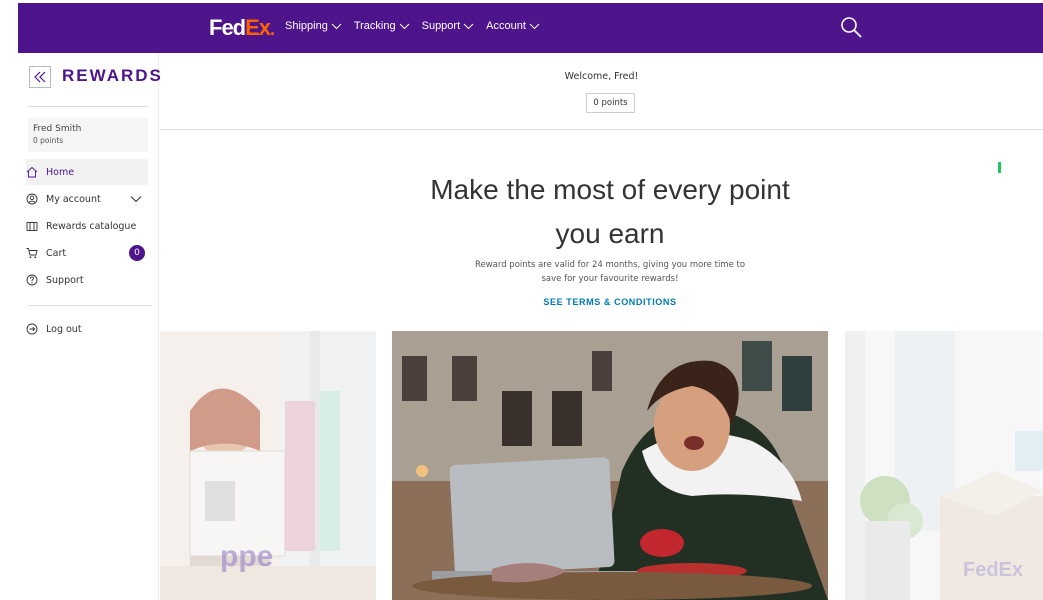 The image size is (1043, 600). What do you see at coordinates (87, 329) in the screenshot?
I see `sidebar-item-logout: Log out` at bounding box center [87, 329].